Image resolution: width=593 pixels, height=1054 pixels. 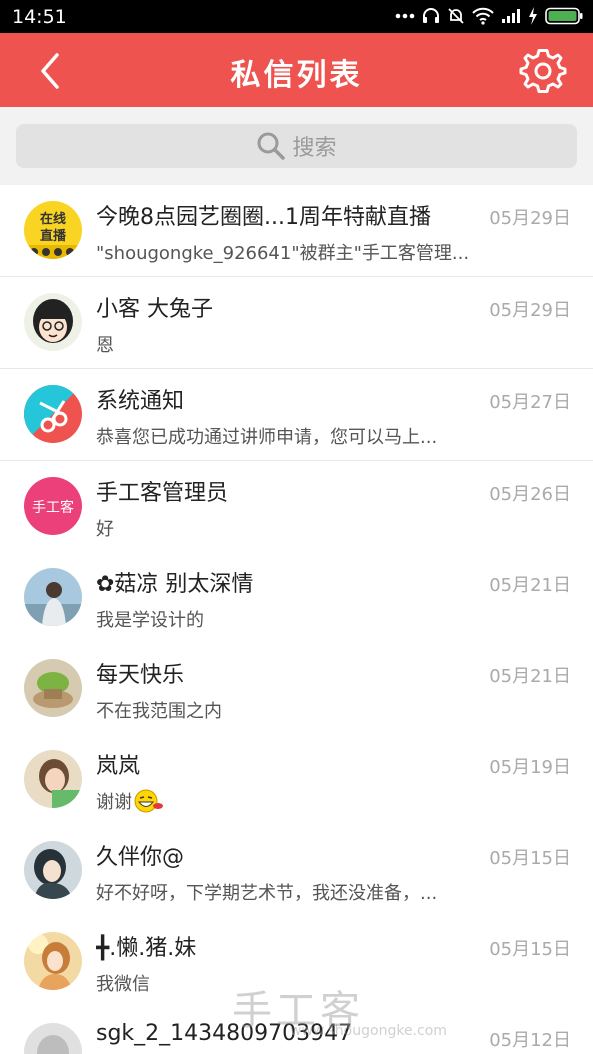 I want to click on charging-icon, so click(x=533, y=16).